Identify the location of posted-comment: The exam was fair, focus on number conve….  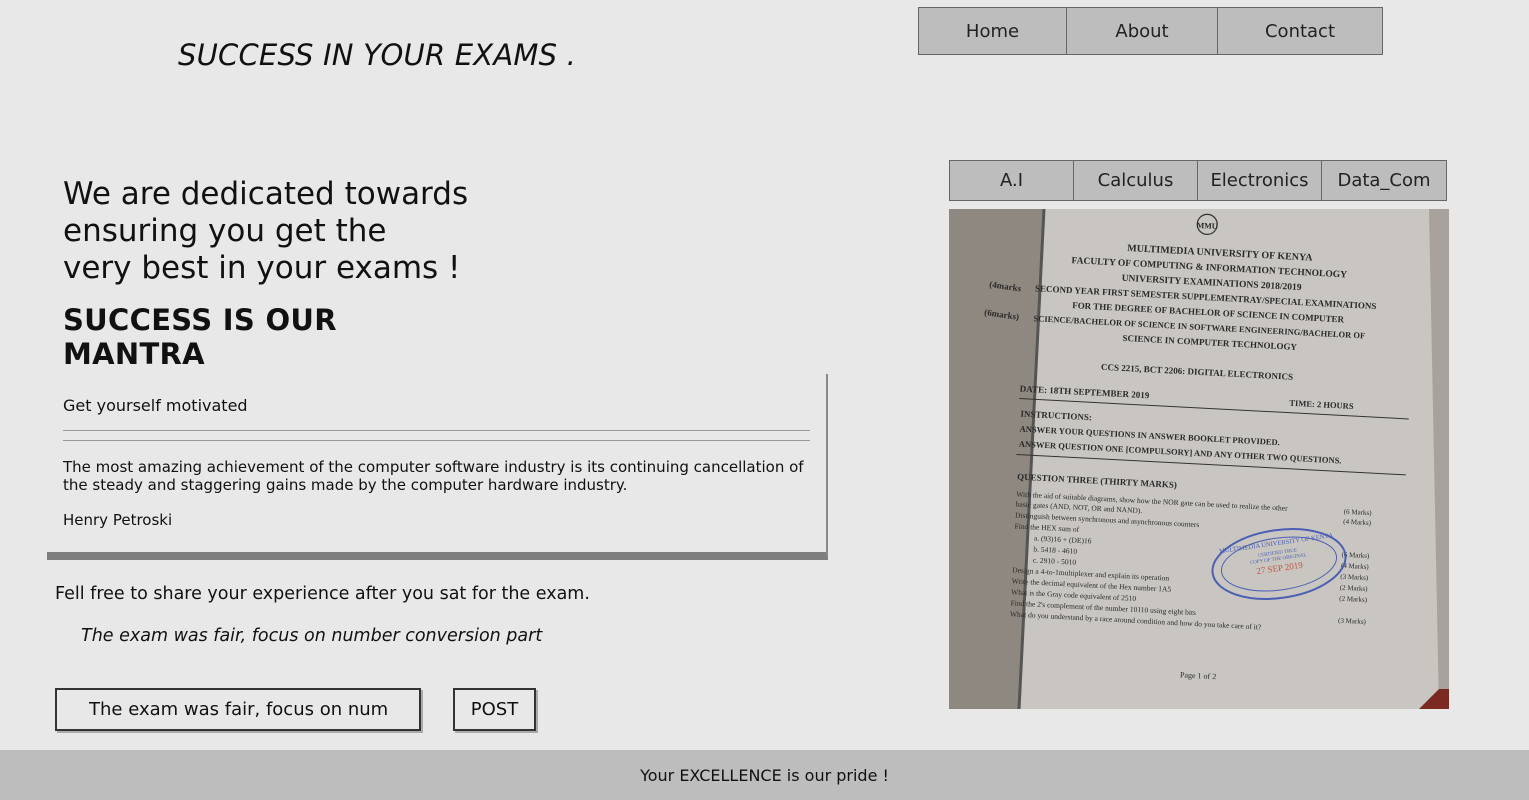
(312, 636).